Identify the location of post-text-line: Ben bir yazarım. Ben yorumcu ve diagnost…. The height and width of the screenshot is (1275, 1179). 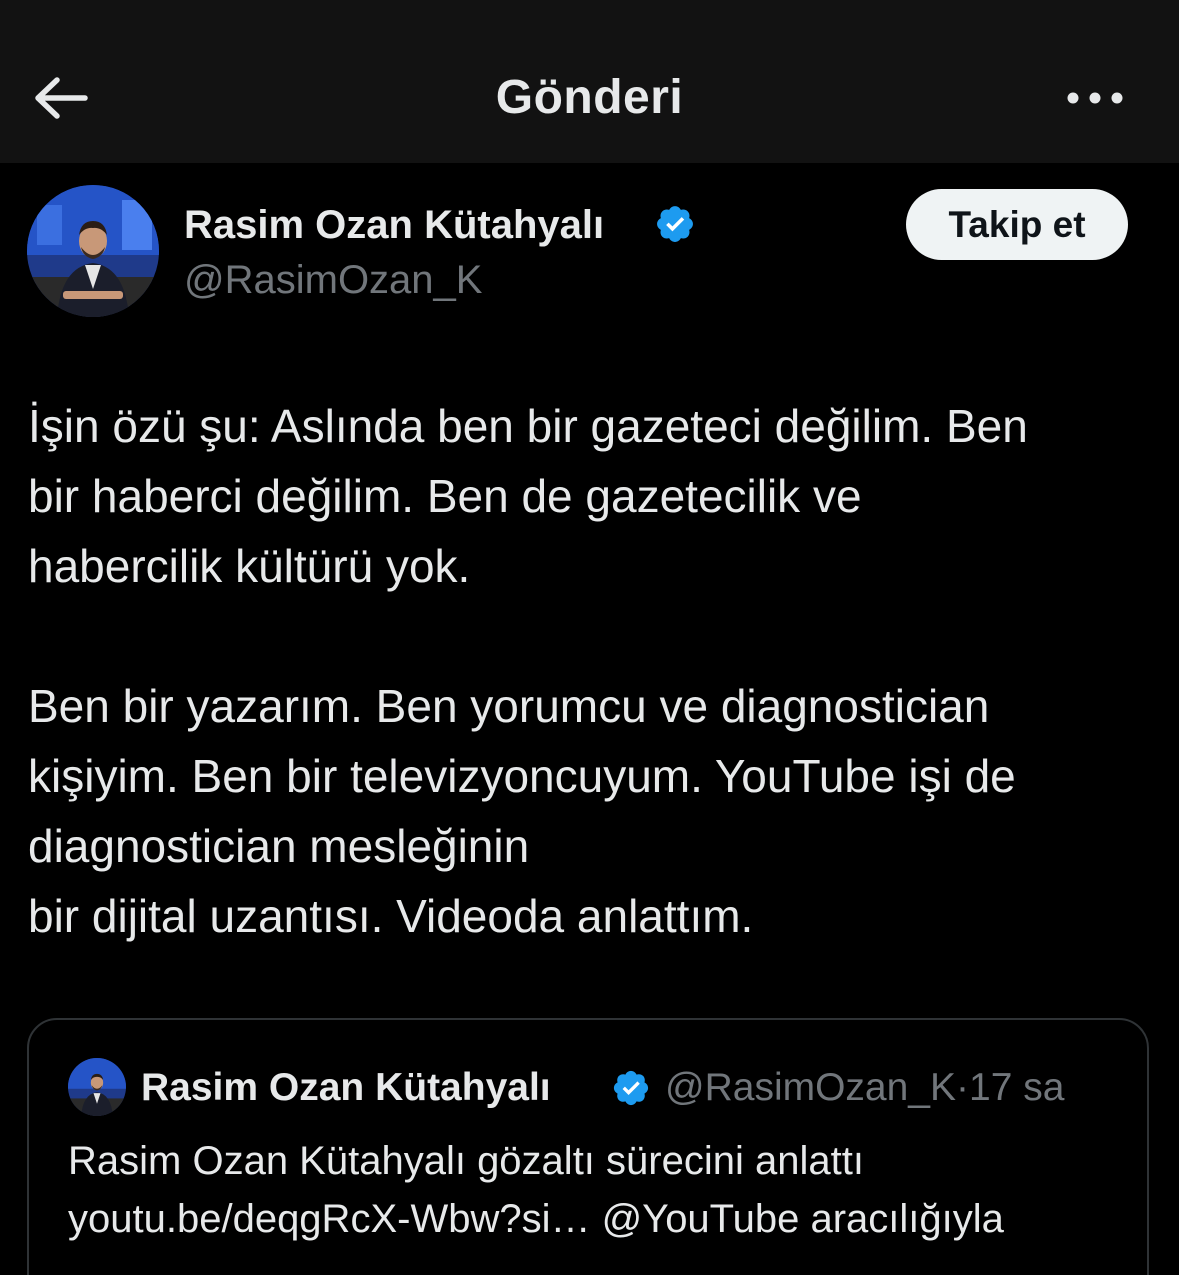
(509, 706).